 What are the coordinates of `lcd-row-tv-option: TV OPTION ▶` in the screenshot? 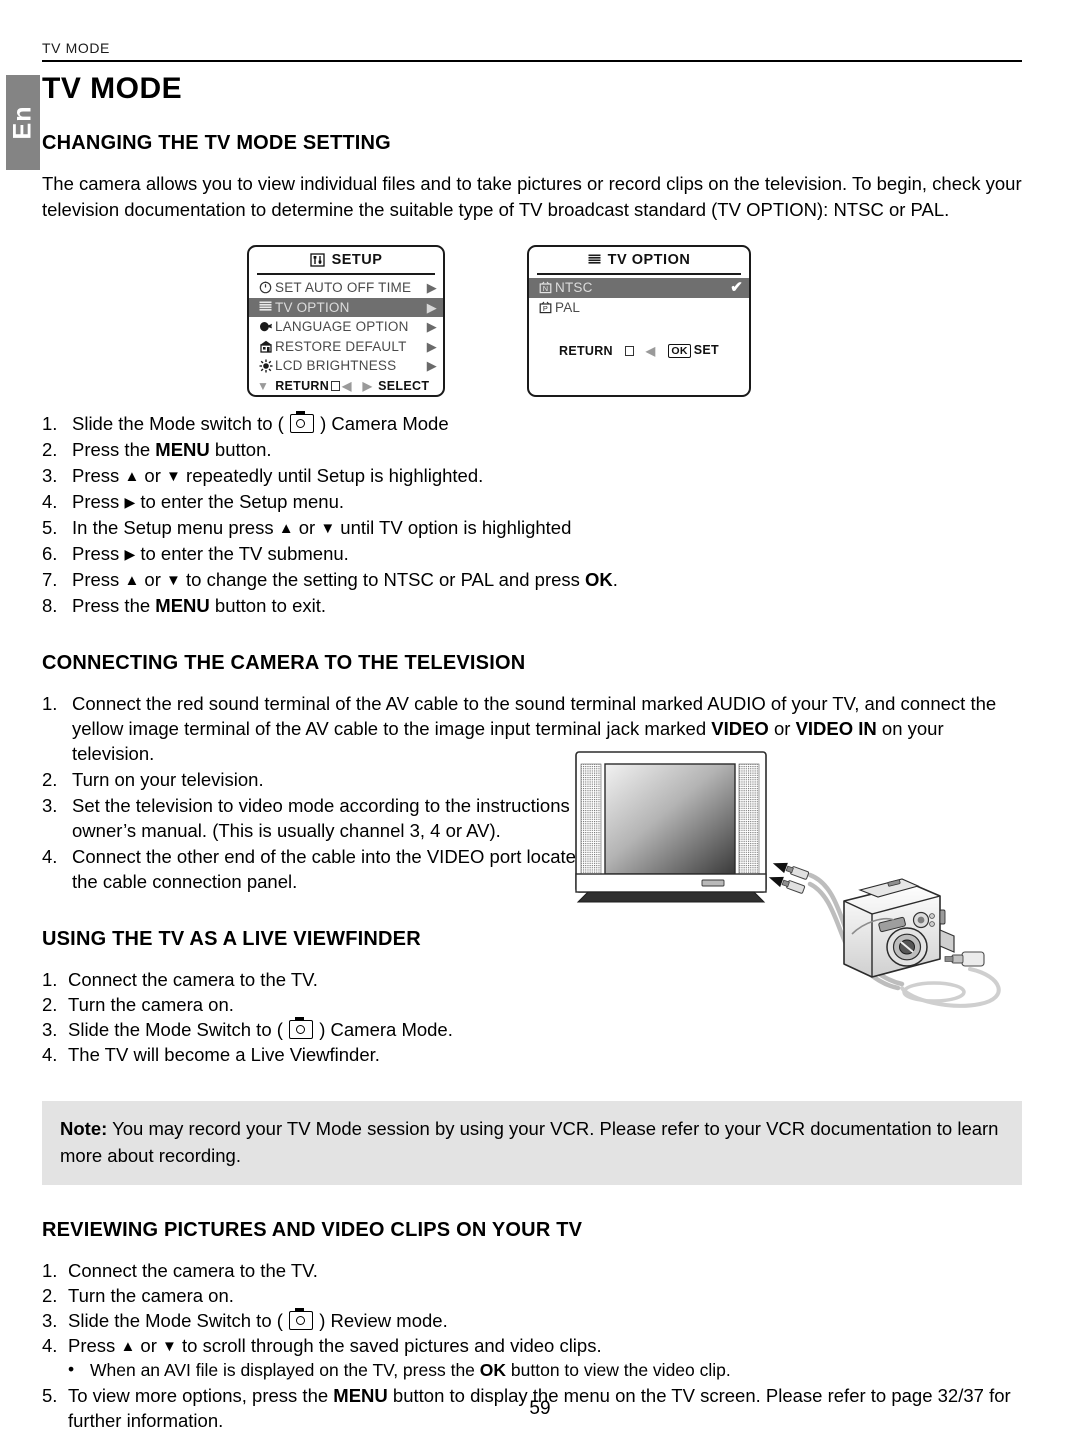 It's located at (346, 307).